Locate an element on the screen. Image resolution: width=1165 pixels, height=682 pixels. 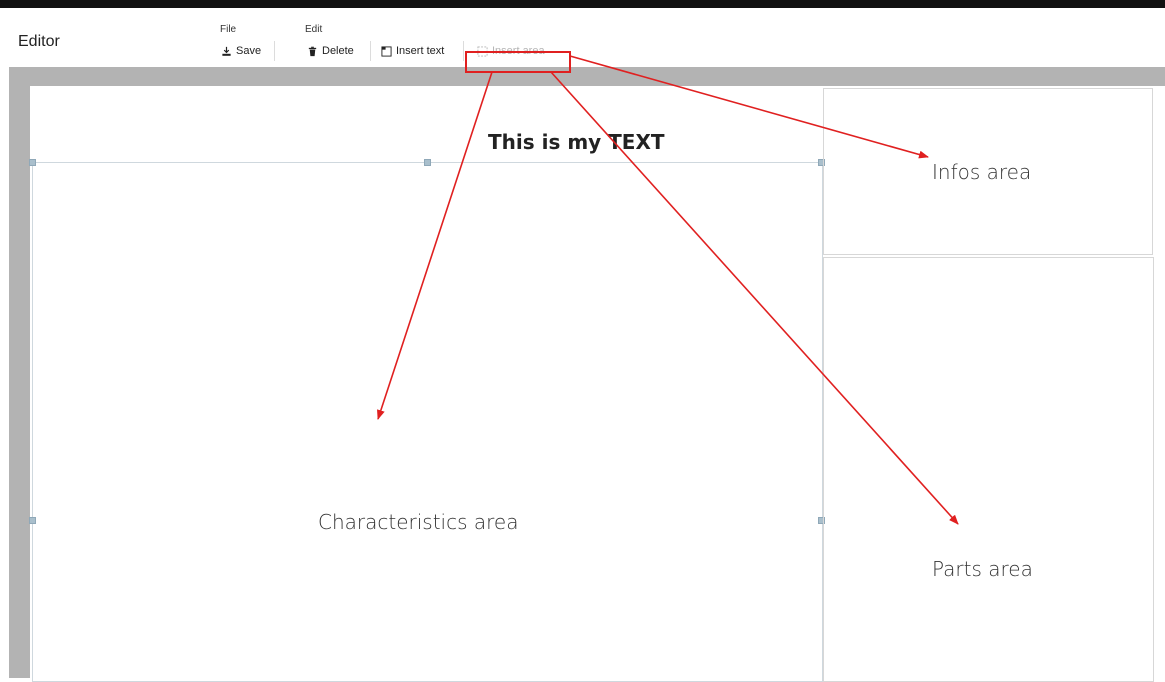
save-button: Save is located at coordinates (241, 51).